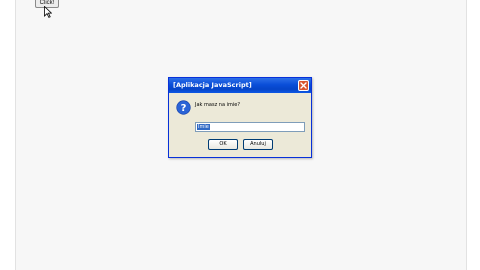  I want to click on cancel-button: Anuluj, so click(258, 144).